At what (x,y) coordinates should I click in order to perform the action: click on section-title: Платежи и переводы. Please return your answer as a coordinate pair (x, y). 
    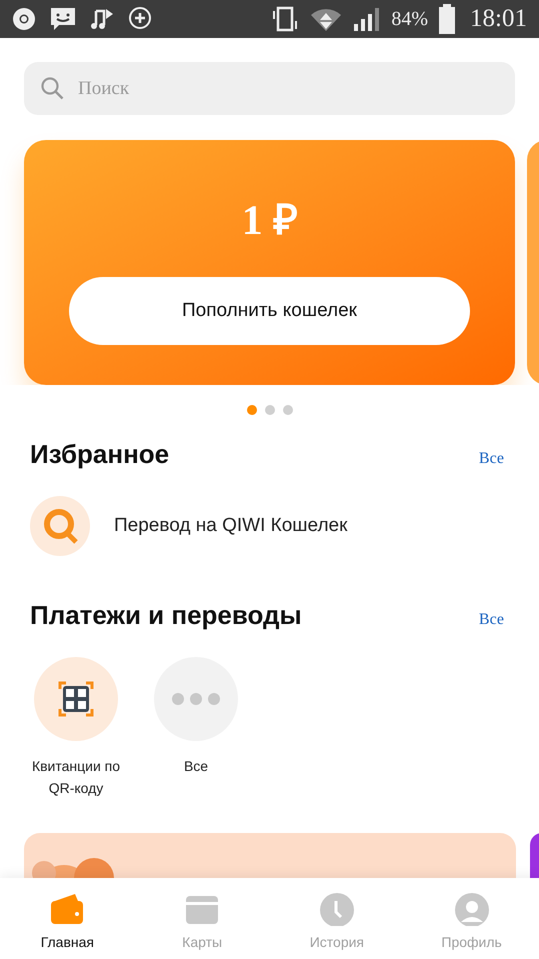
    Looking at the image, I should click on (166, 615).